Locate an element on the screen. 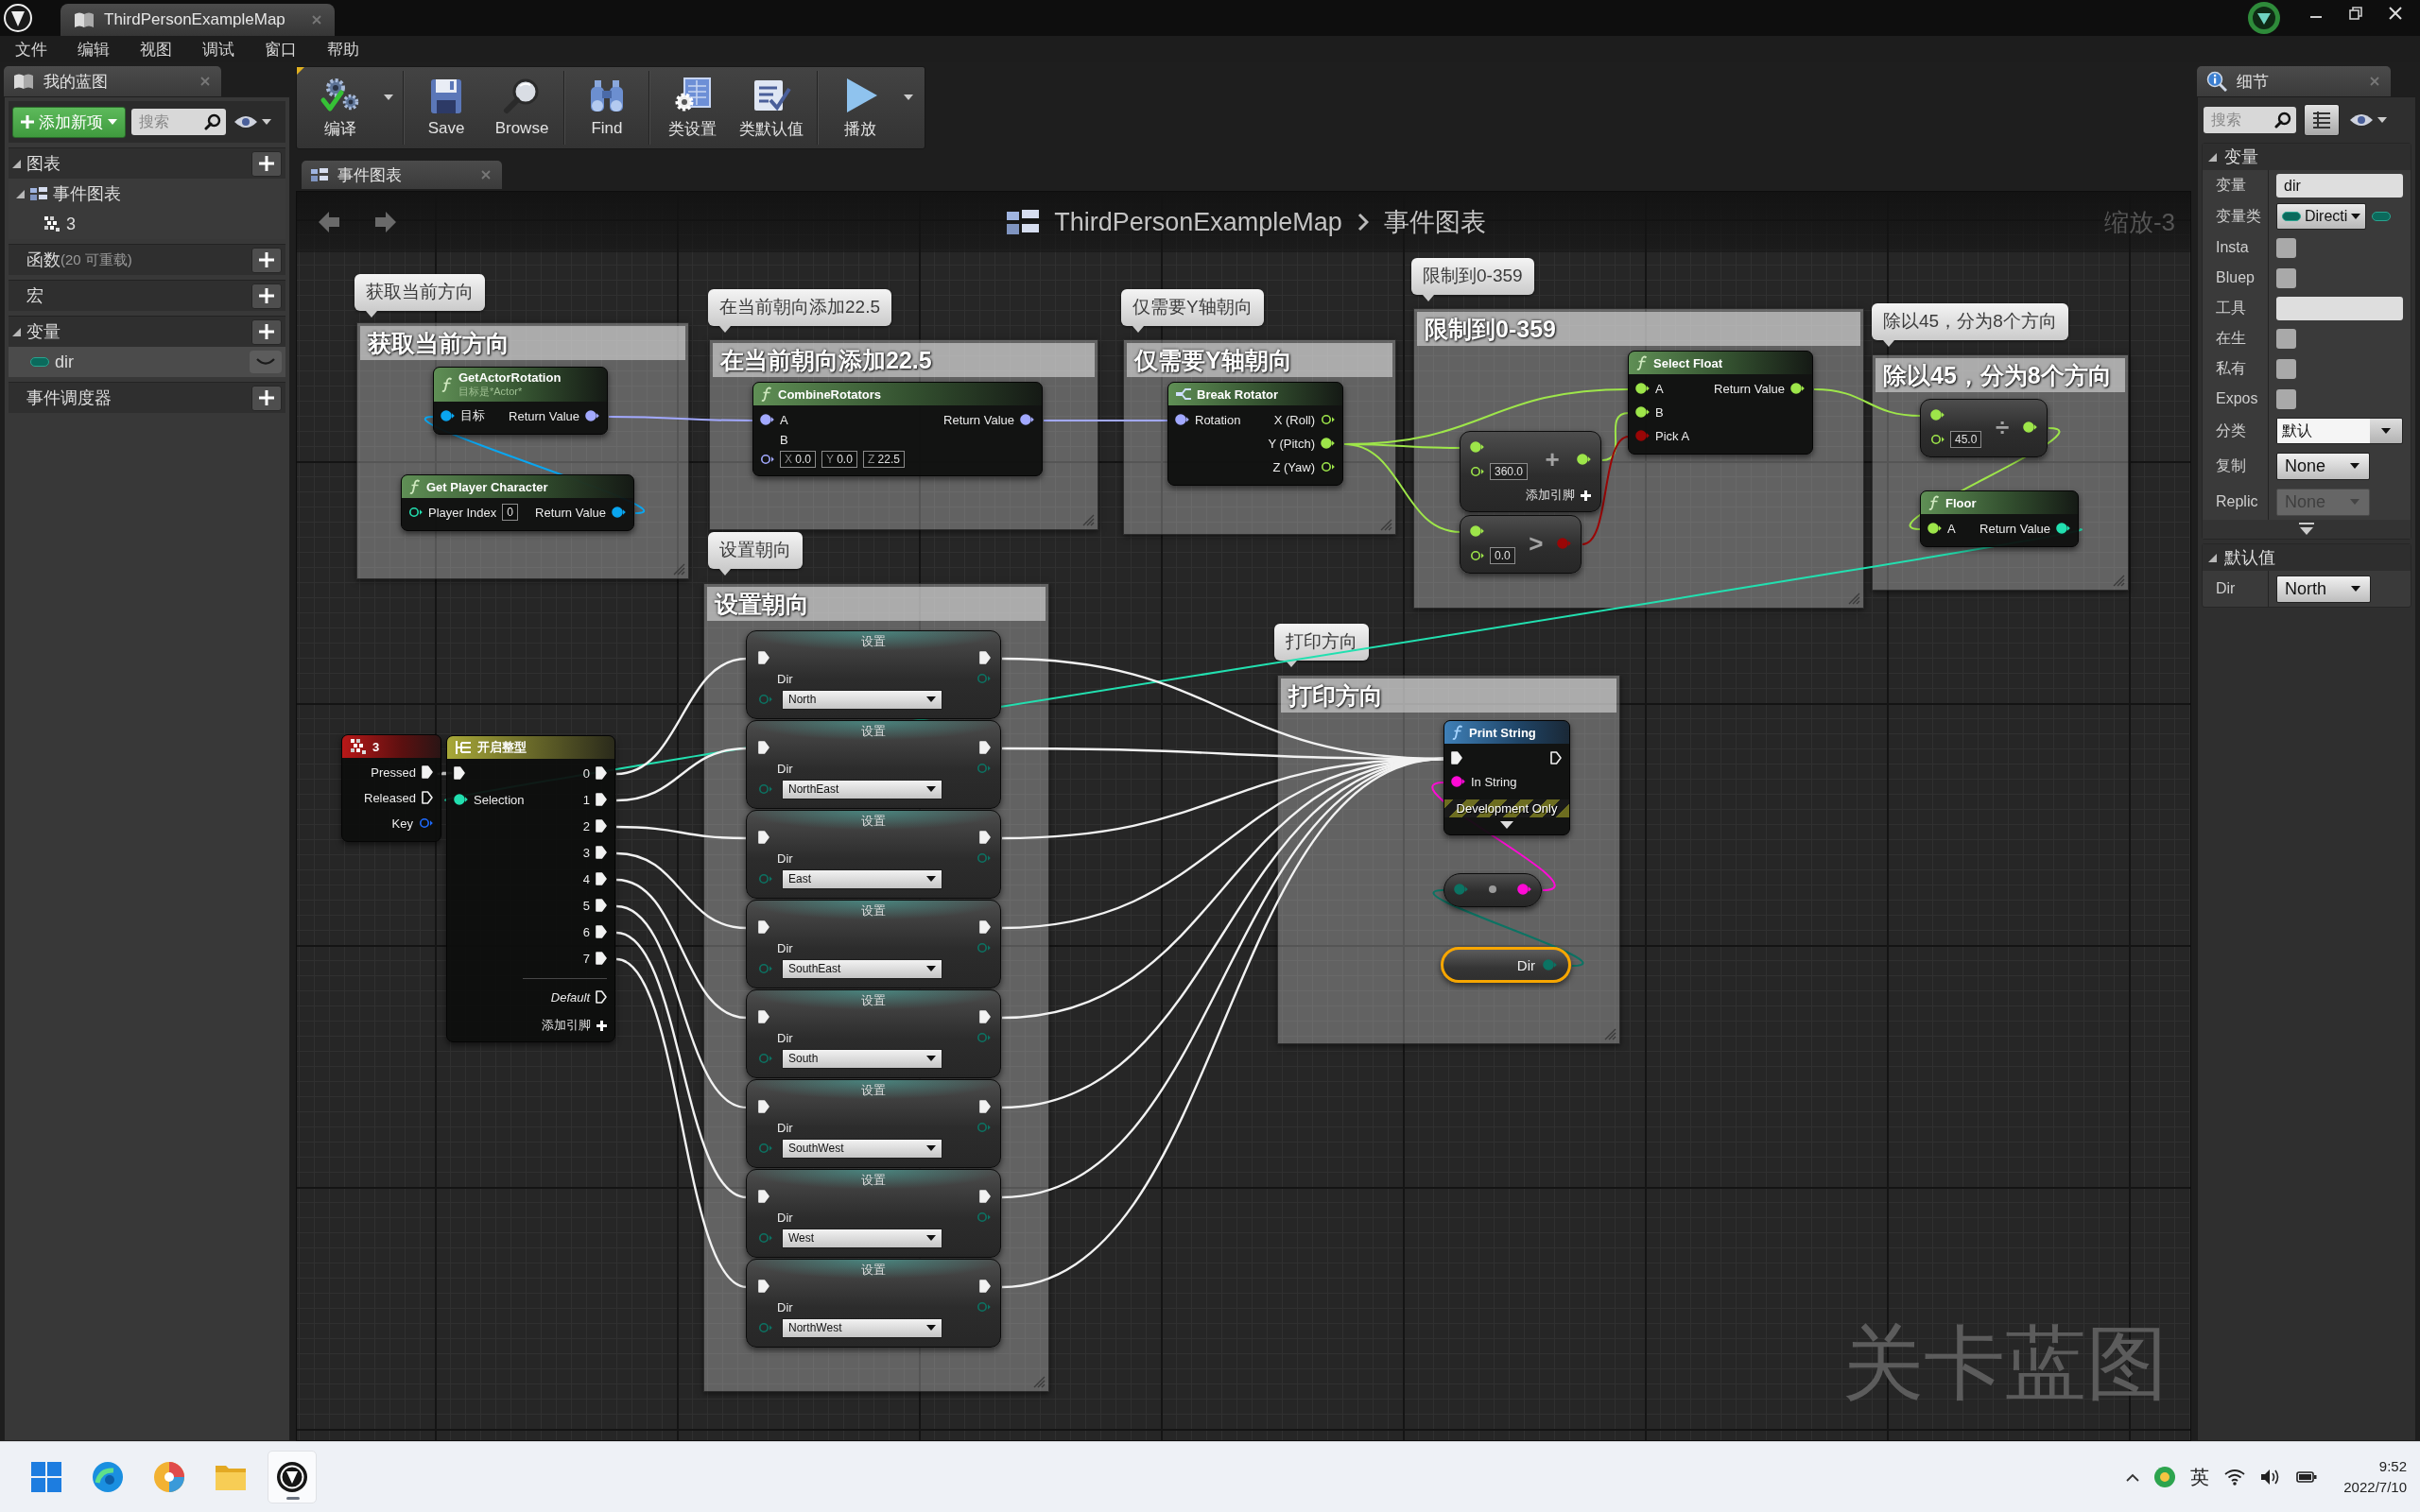 This screenshot has width=2420, height=1512. toolbar-button: 类设置 is located at coordinates (692, 107).